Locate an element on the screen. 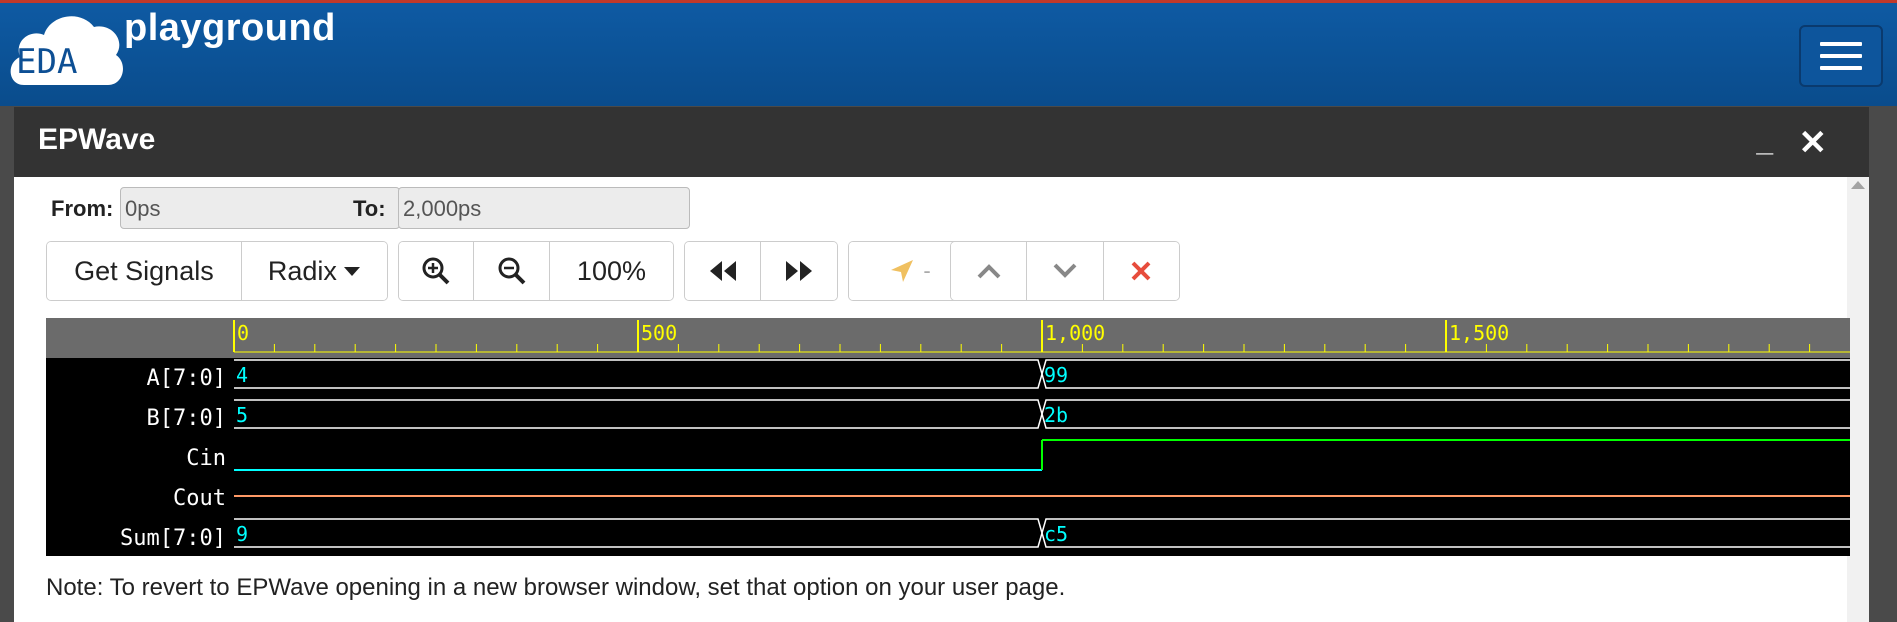 The height and width of the screenshot is (622, 1897). signal-order-group is located at coordinates (1065, 271).